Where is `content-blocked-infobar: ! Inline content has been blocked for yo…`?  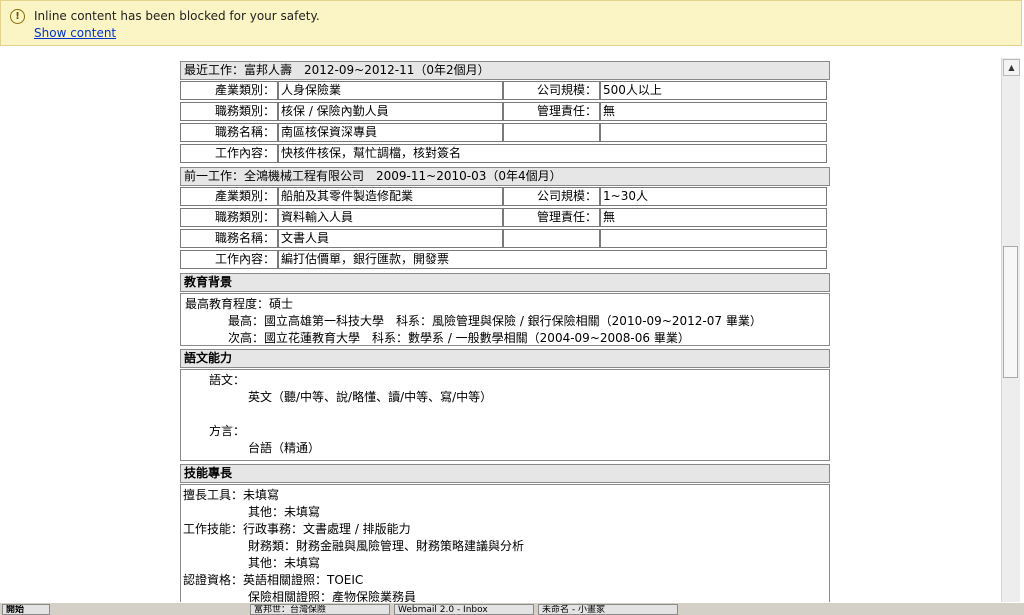
content-blocked-infobar: ! Inline content has been blocked for yo… is located at coordinates (511, 23).